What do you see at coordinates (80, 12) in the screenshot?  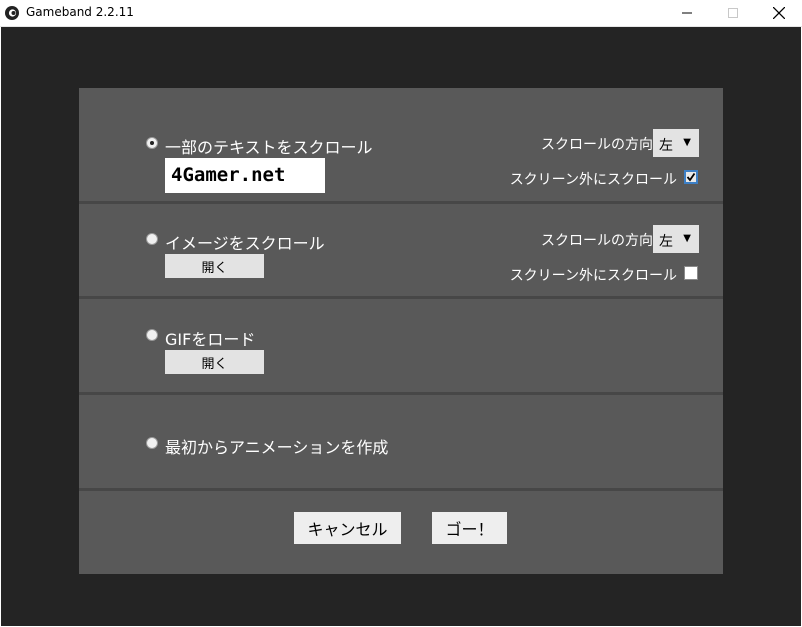 I see `window-title: Gameband 2.2.11` at bounding box center [80, 12].